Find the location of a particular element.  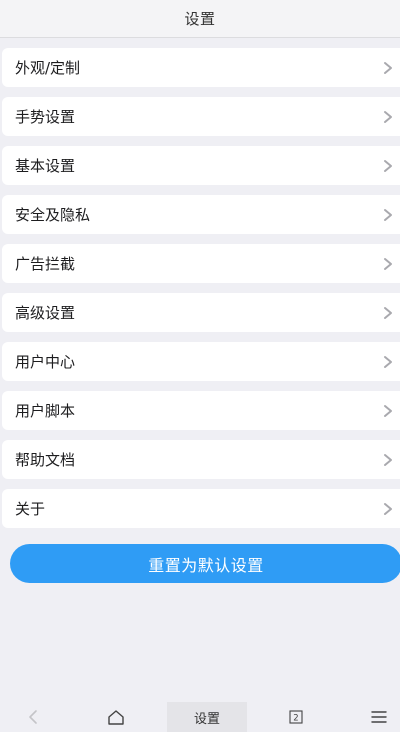

menu-item-label: 广告拦截 is located at coordinates (45, 264).